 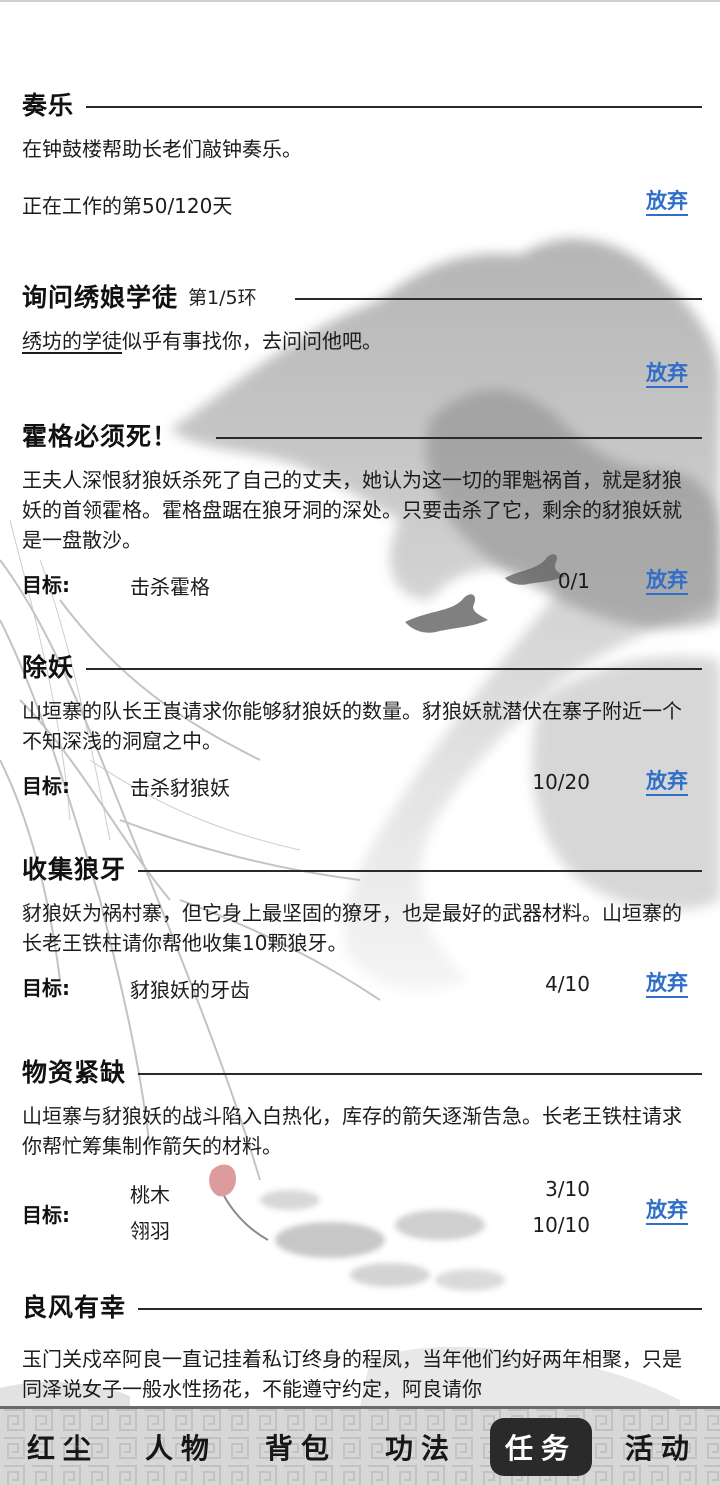 I want to click on quest-description: 绣坊的学徒似乎有事找你，去问问他吧。, so click(x=360, y=341).